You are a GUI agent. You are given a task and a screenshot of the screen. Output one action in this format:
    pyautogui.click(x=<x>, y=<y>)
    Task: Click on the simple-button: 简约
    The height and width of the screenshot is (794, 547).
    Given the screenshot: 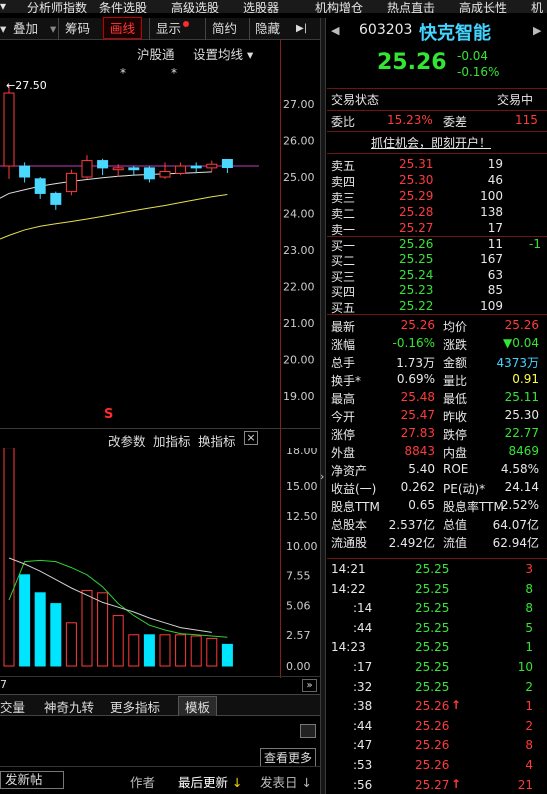 What is the action you would take?
    pyautogui.click(x=221, y=29)
    